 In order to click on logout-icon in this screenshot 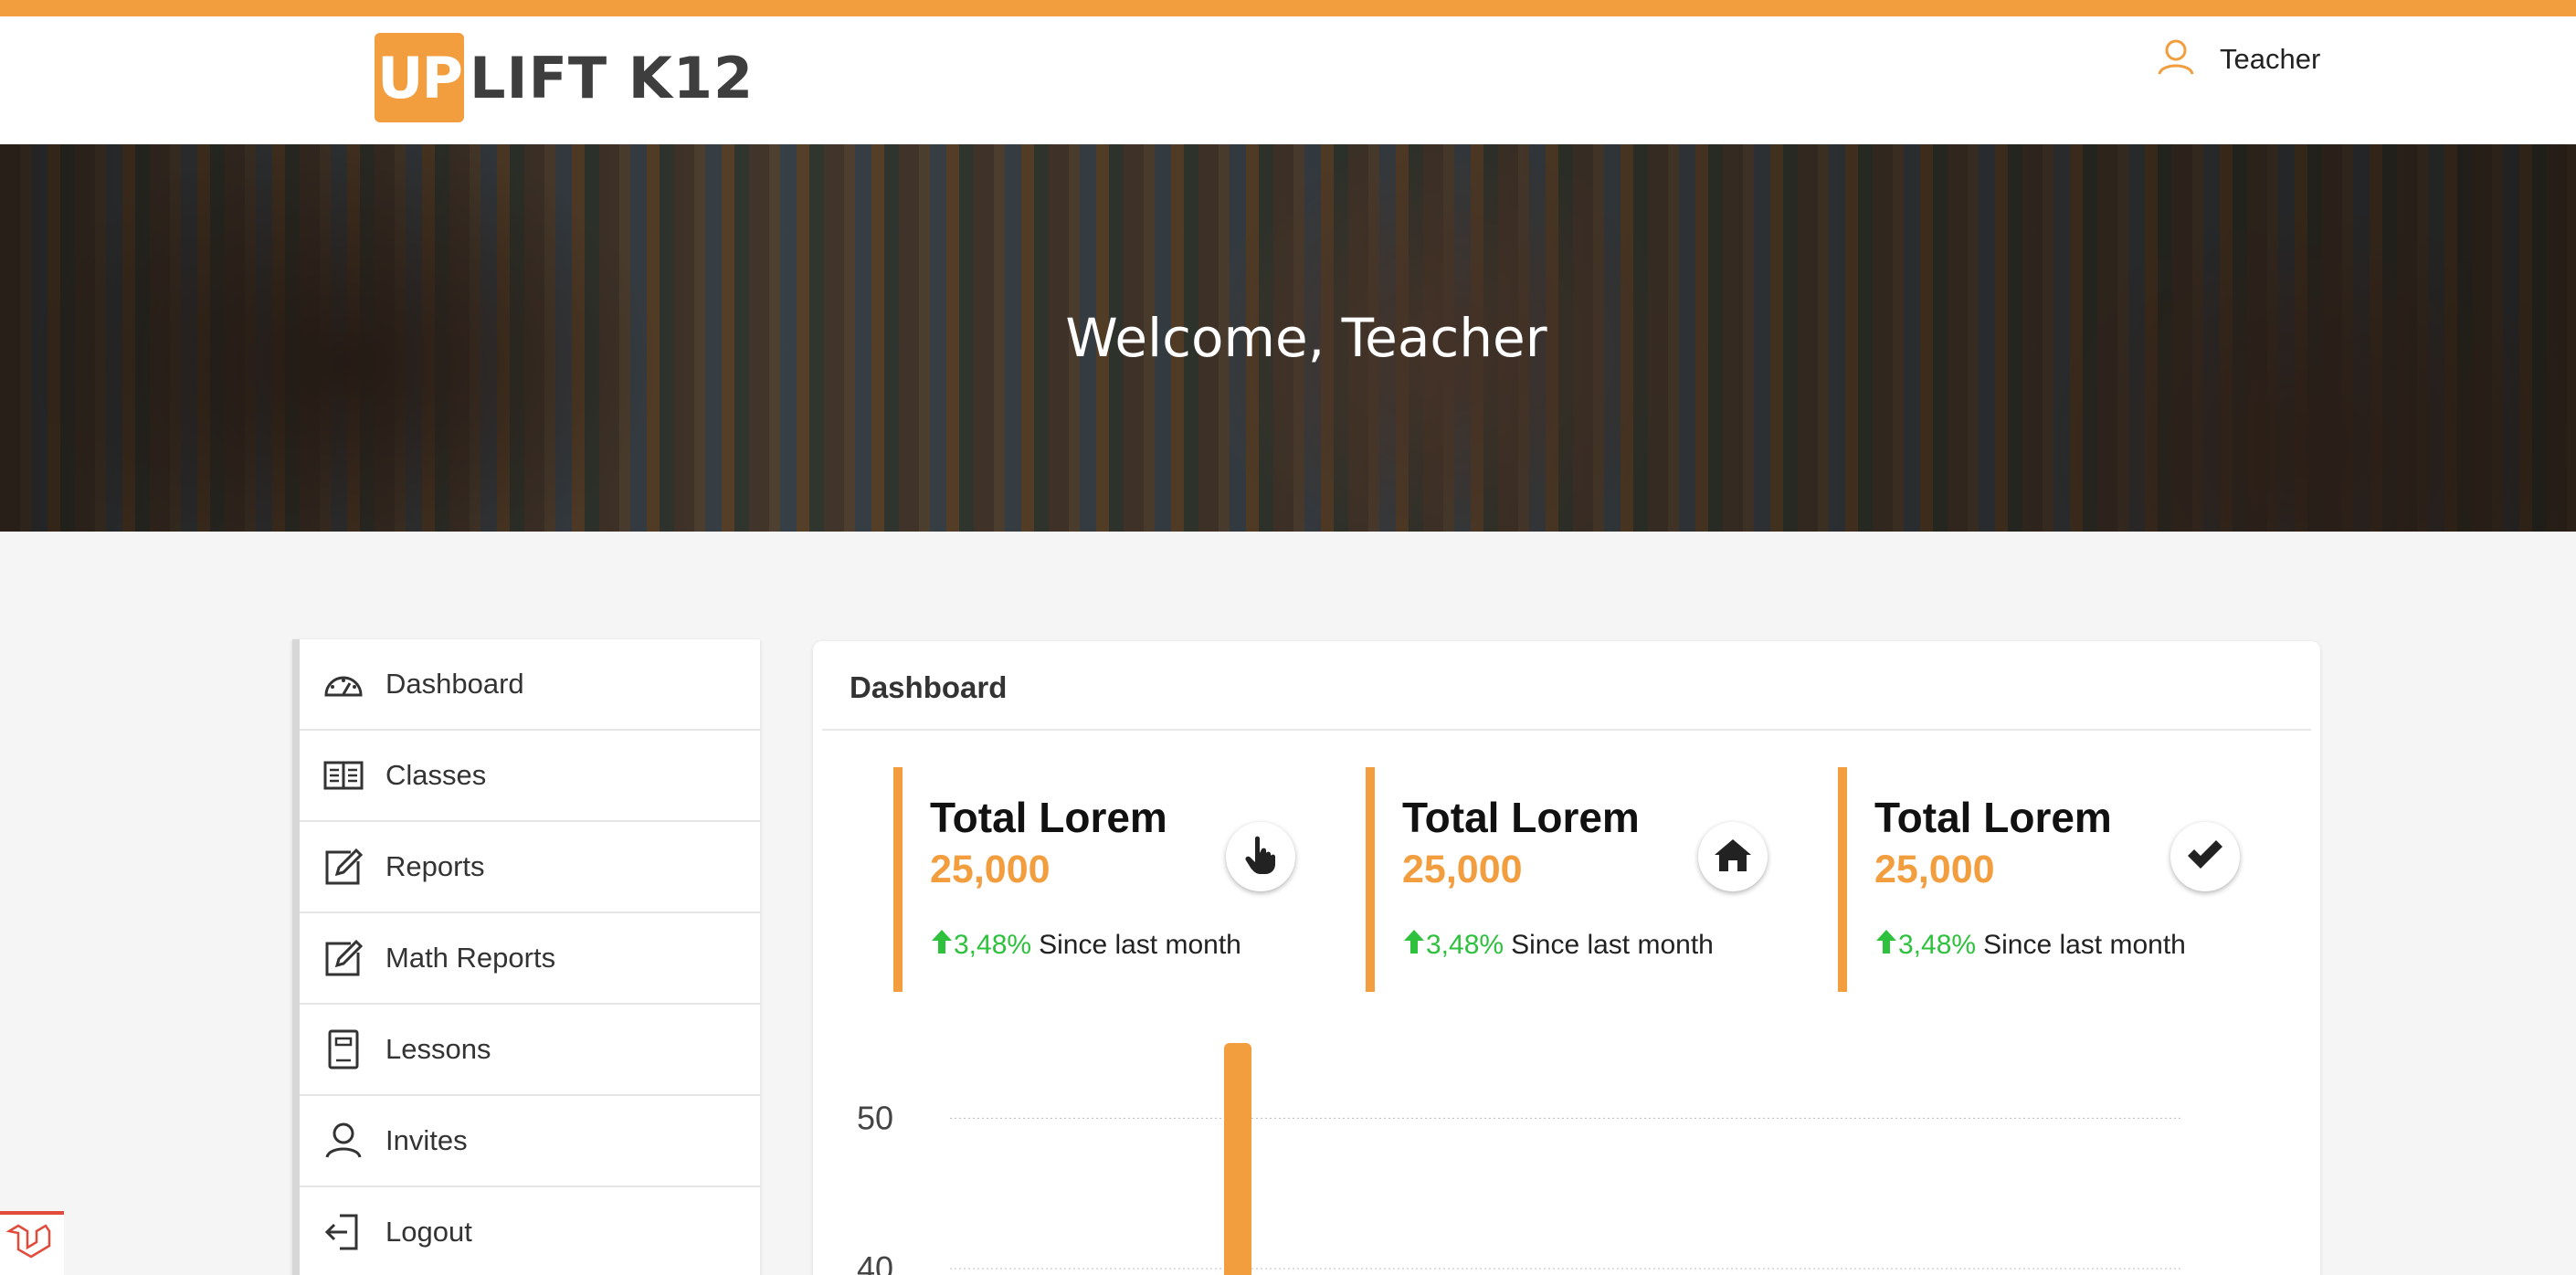, I will do `click(343, 1232)`.